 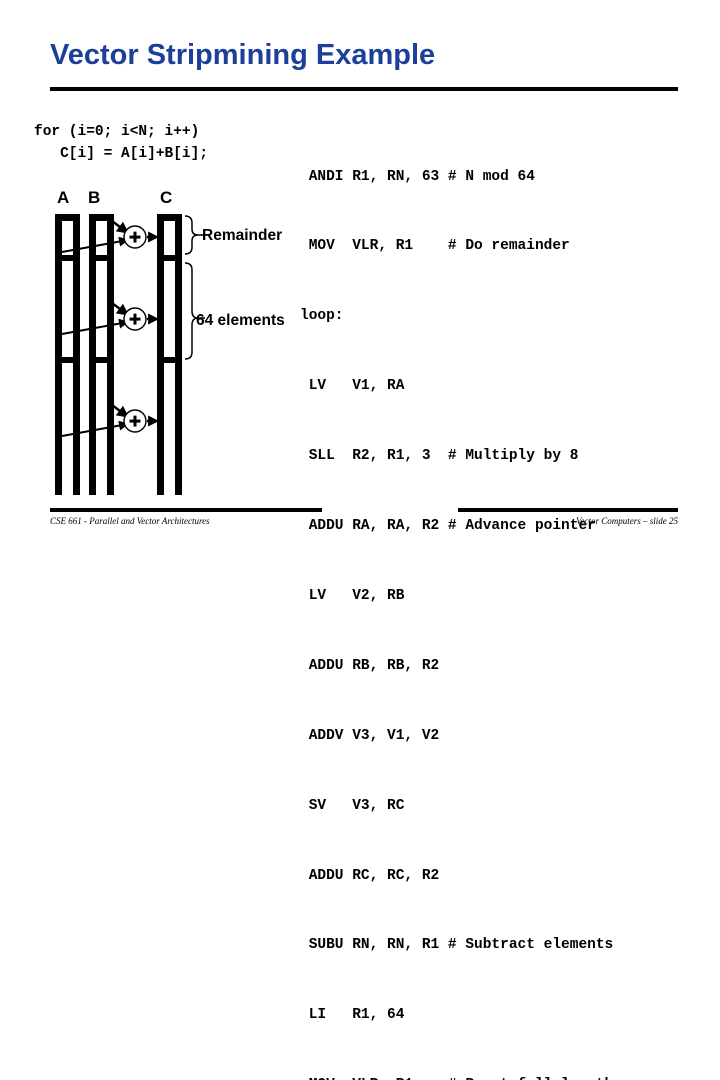 What do you see at coordinates (63, 197) in the screenshot?
I see `vector-label-a: A` at bounding box center [63, 197].